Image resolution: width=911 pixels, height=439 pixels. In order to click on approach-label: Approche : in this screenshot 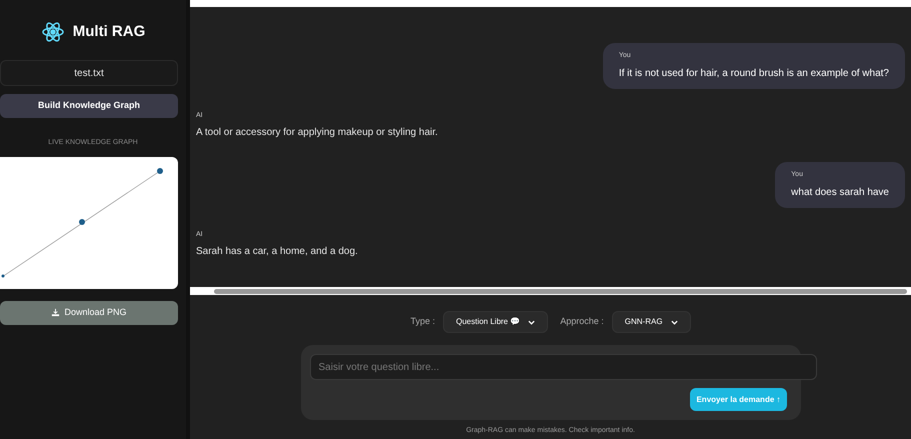, I will do `click(582, 321)`.